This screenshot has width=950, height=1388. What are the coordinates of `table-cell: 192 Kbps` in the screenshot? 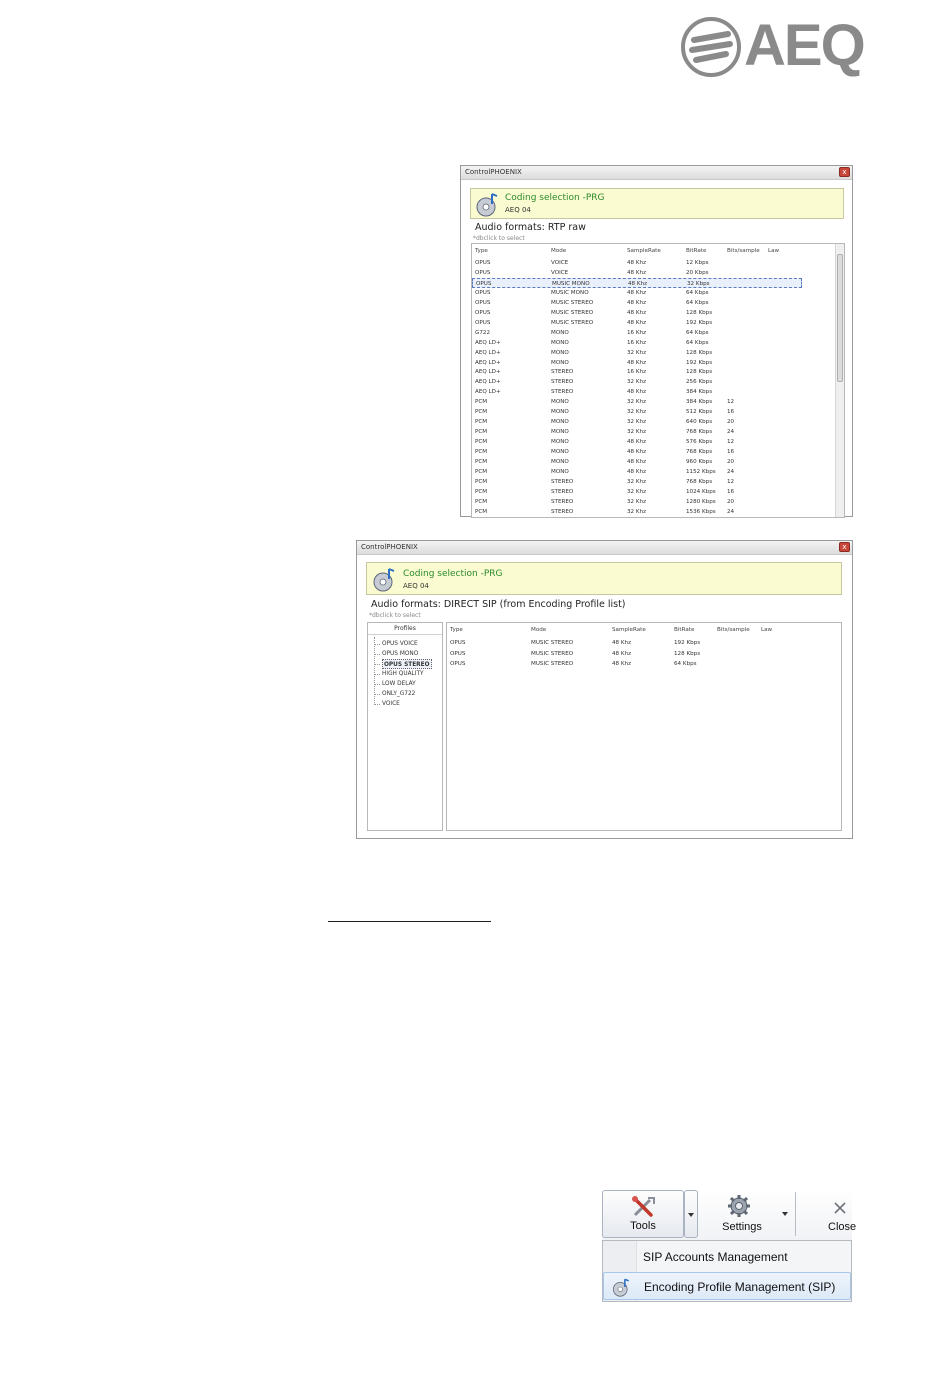 It's located at (687, 643).